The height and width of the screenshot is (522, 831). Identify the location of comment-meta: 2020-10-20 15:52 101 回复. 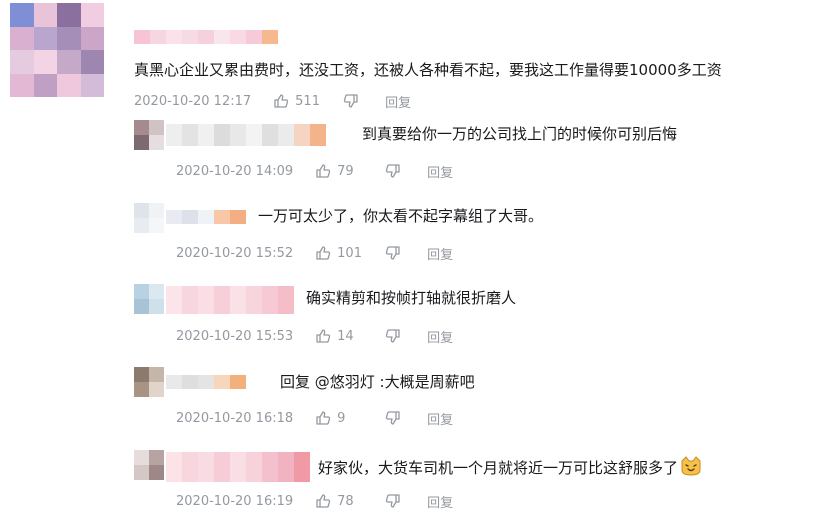
(314, 253).